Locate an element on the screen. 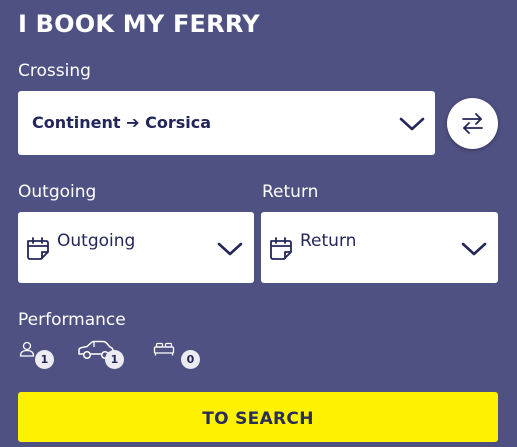 The height and width of the screenshot is (447, 517). crossing-select: Continent ➔ Corsica is located at coordinates (226, 123).